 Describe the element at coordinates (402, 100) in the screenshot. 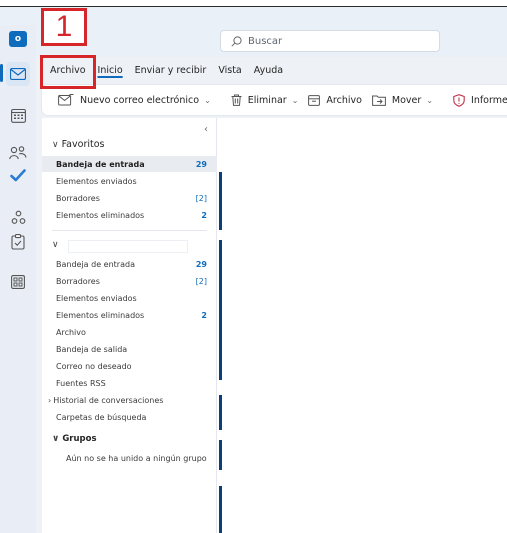

I see `move-button: Mover ⌄` at that location.